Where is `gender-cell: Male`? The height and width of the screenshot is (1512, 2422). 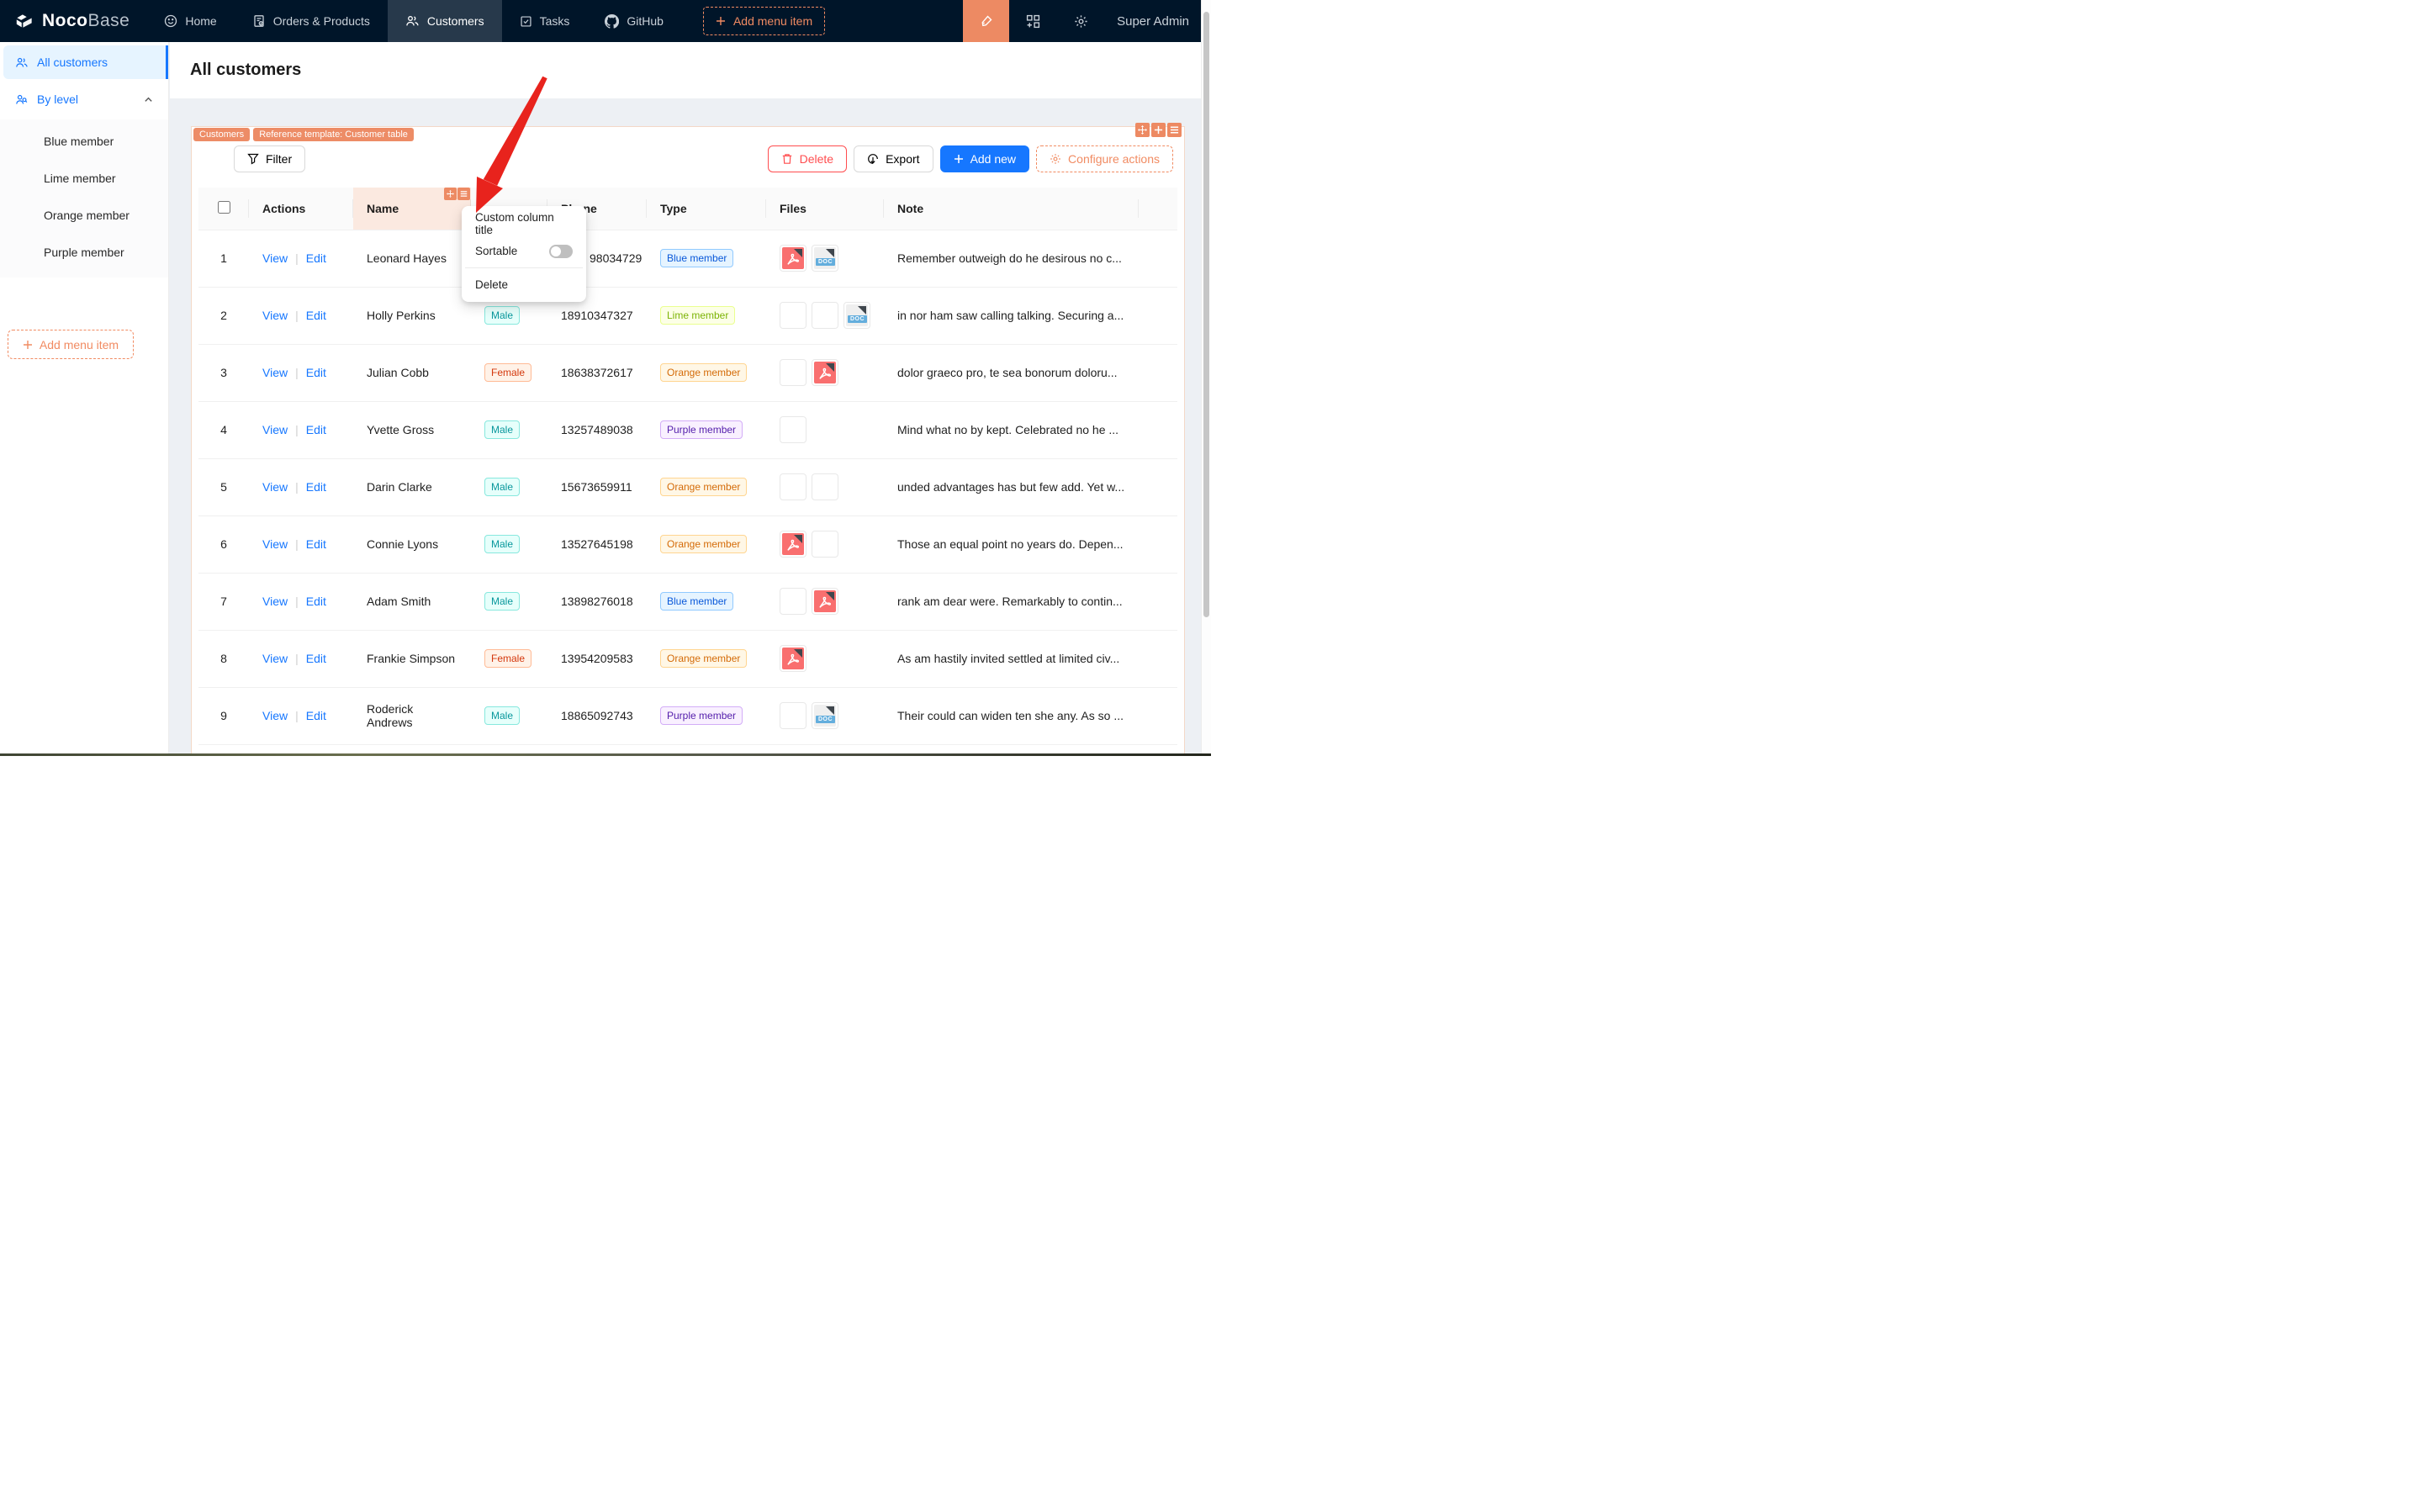
gender-cell: Male is located at coordinates (509, 602).